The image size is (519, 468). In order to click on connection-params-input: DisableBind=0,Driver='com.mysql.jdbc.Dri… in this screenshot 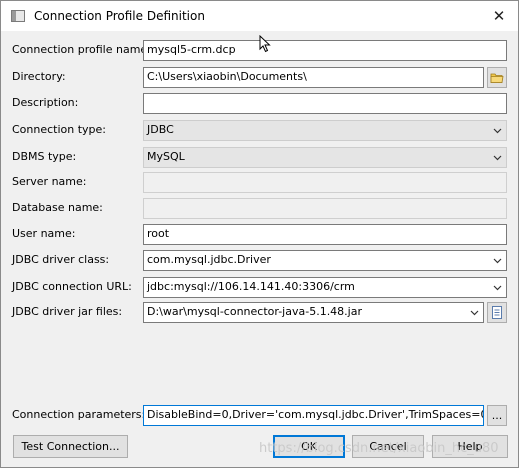, I will do `click(313, 415)`.